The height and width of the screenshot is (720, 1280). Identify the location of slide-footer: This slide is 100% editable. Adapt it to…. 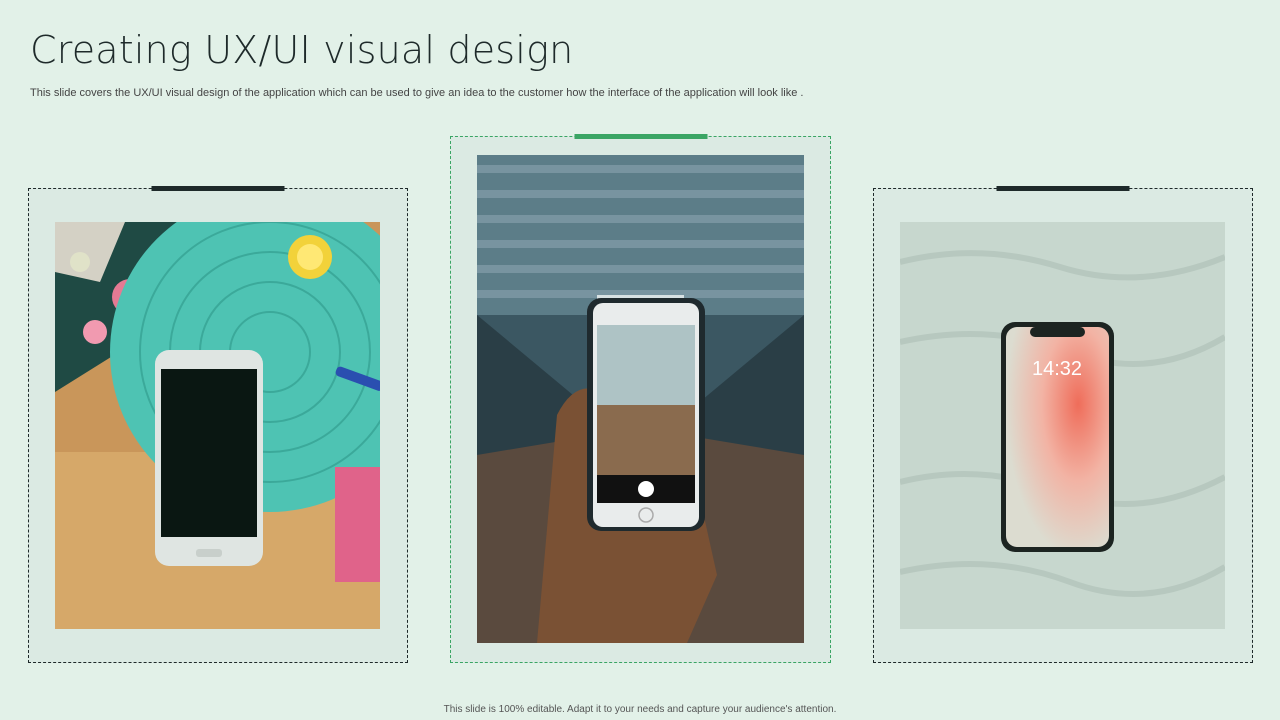
(640, 709).